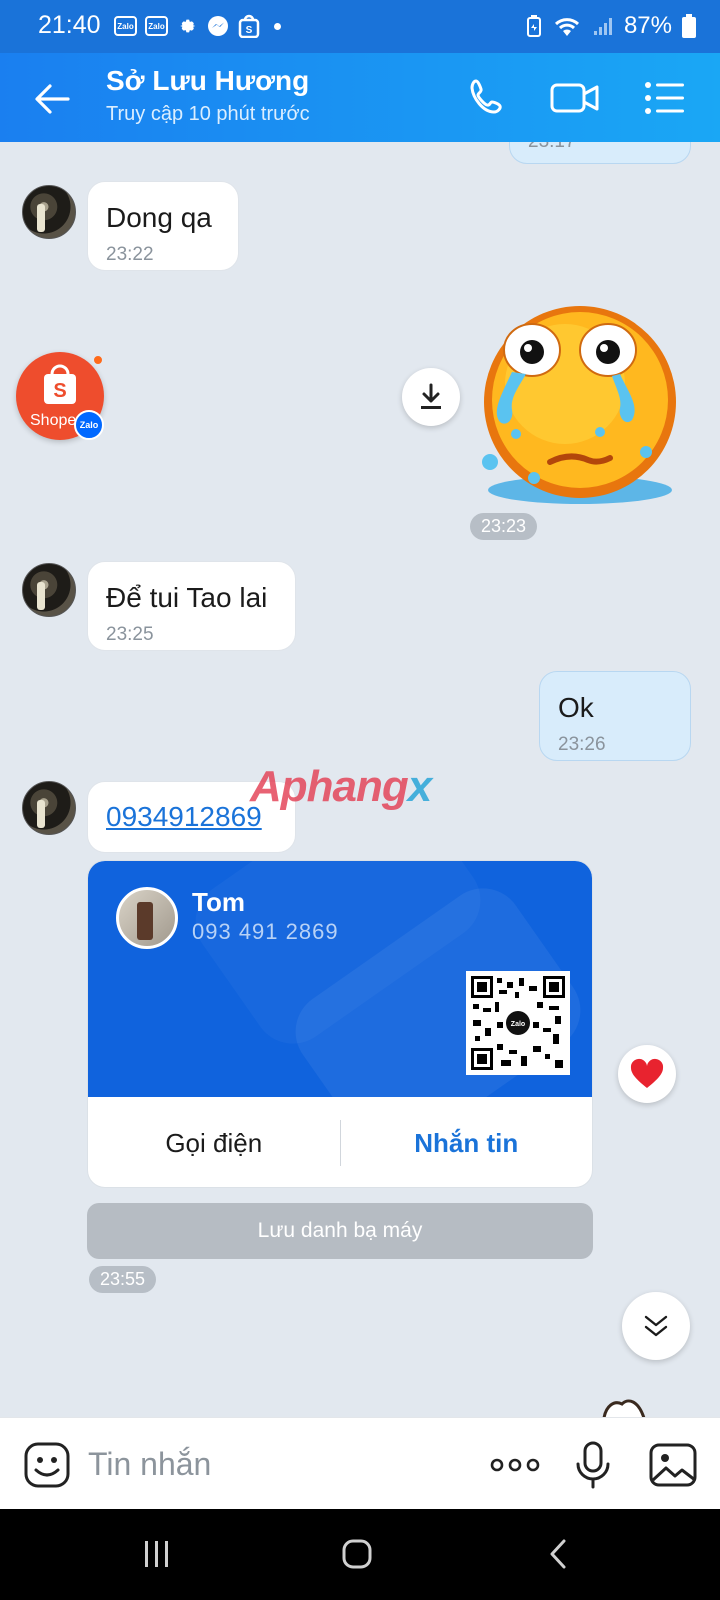 This screenshot has height=1600, width=720. Describe the element at coordinates (123, 1279) in the screenshot. I see `card-time: 23:55` at that location.